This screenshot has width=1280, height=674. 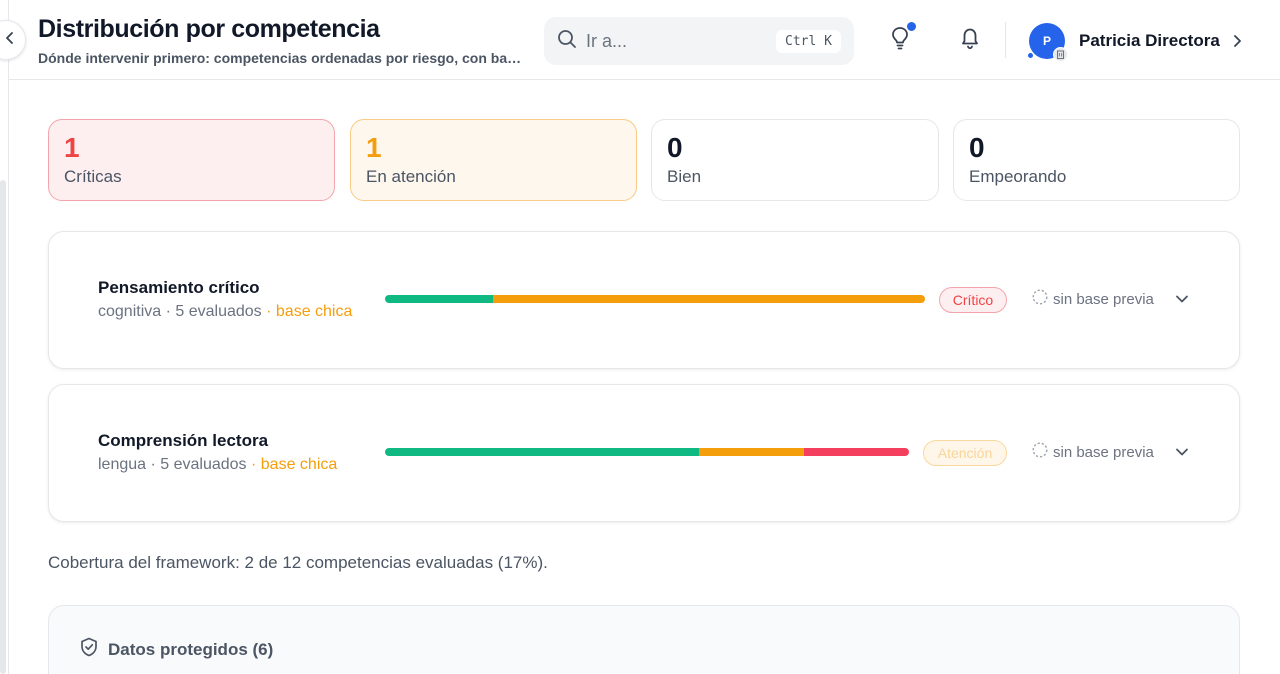 I want to click on stat-label: Bien, so click(x=684, y=176).